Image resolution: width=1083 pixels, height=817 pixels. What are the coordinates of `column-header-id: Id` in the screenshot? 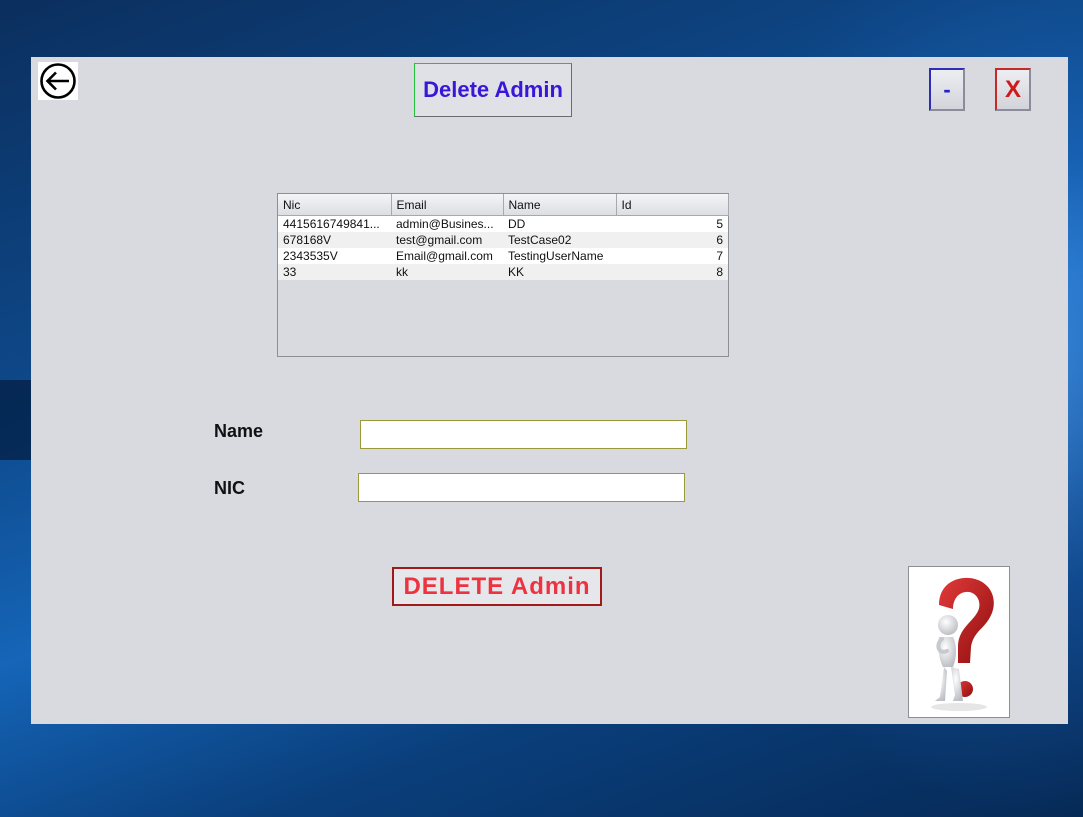 It's located at (672, 205).